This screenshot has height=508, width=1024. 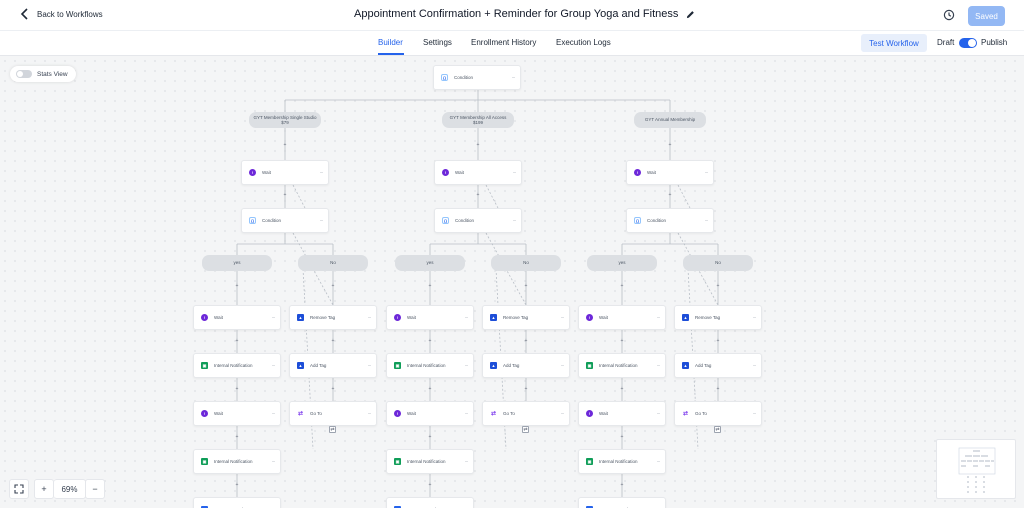 I want to click on node-label: Go To, so click(x=701, y=413).